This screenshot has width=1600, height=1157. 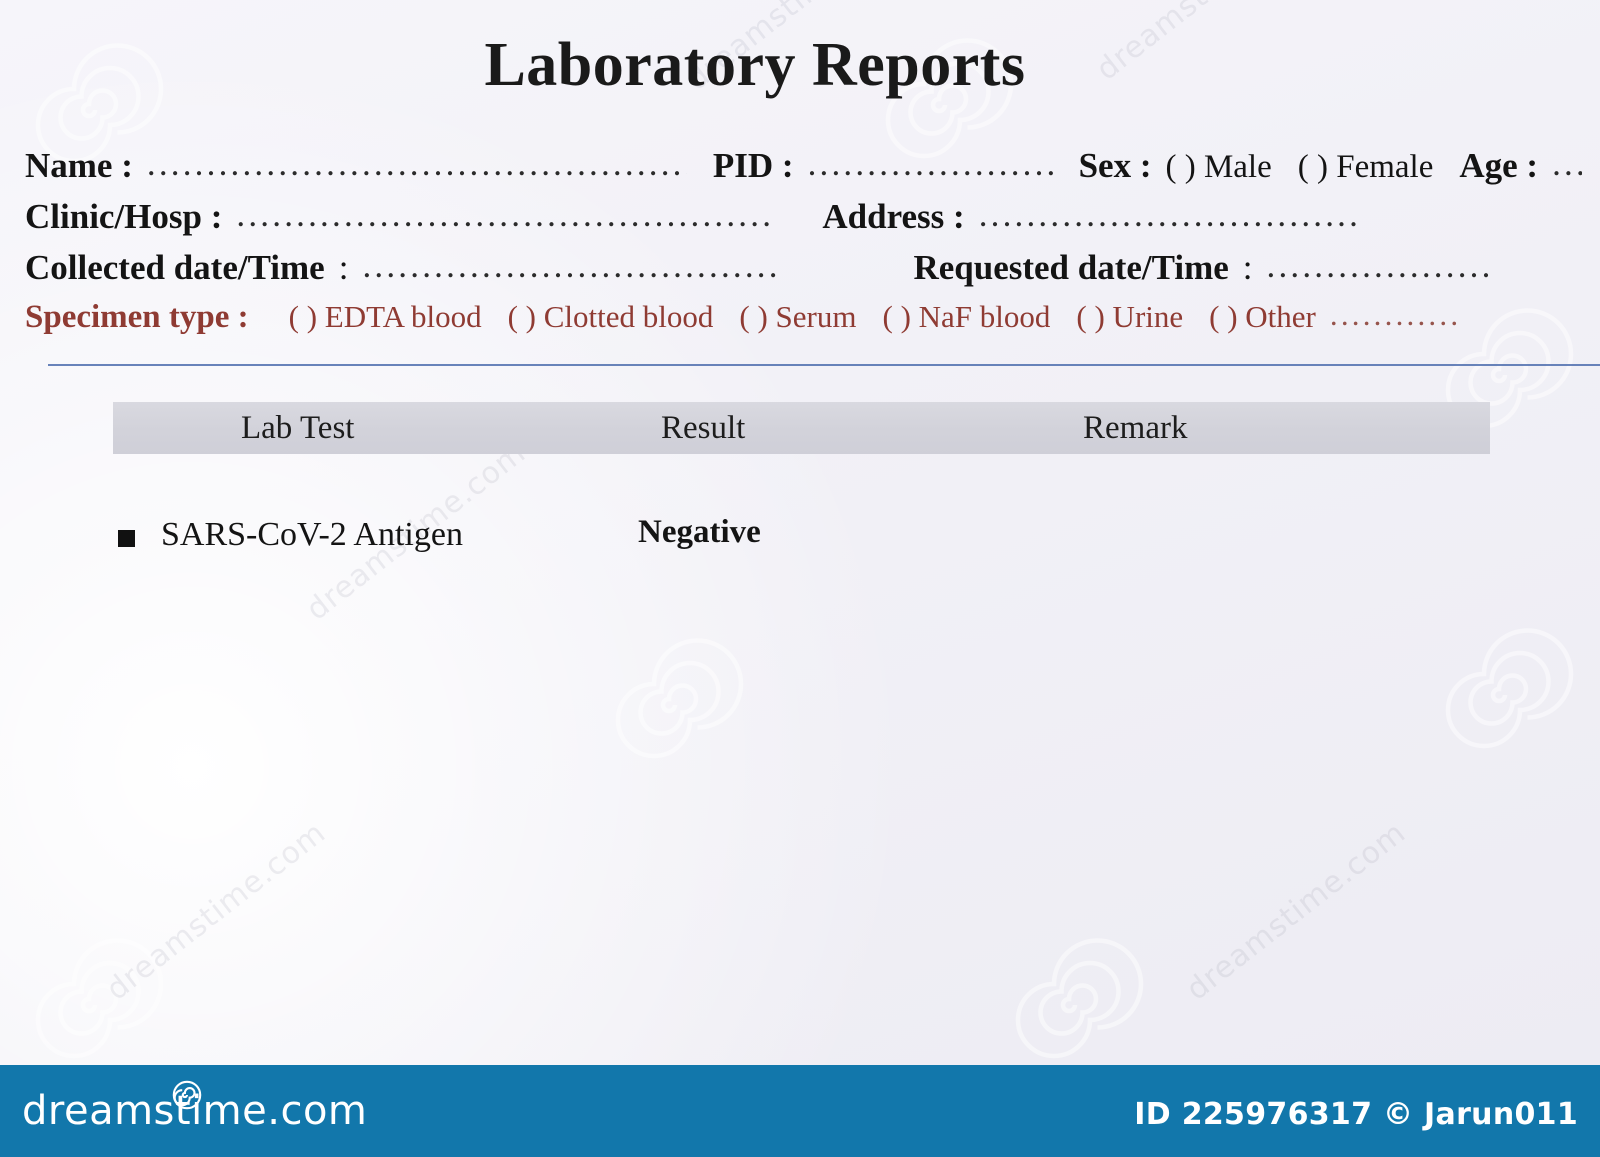 I want to click on spiral-logo-icon, so click(x=187, y=1095).